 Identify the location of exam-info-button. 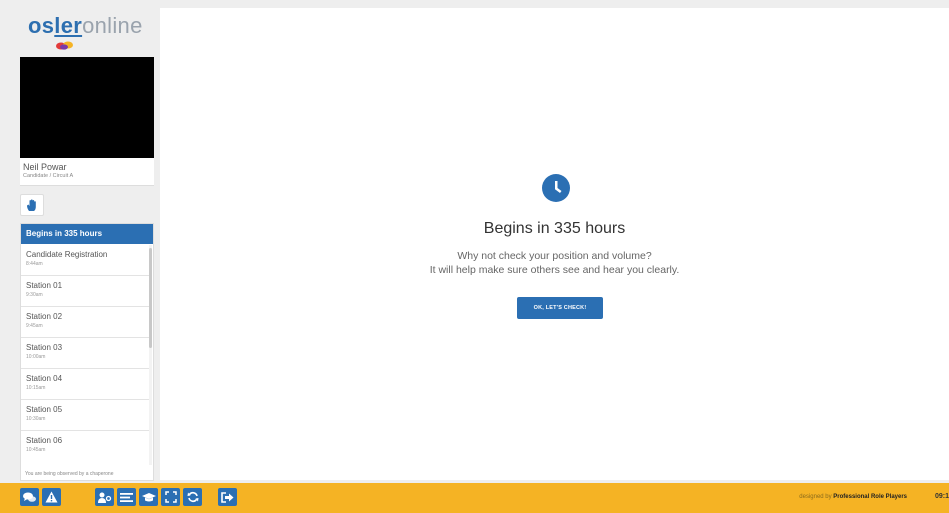
(148, 497).